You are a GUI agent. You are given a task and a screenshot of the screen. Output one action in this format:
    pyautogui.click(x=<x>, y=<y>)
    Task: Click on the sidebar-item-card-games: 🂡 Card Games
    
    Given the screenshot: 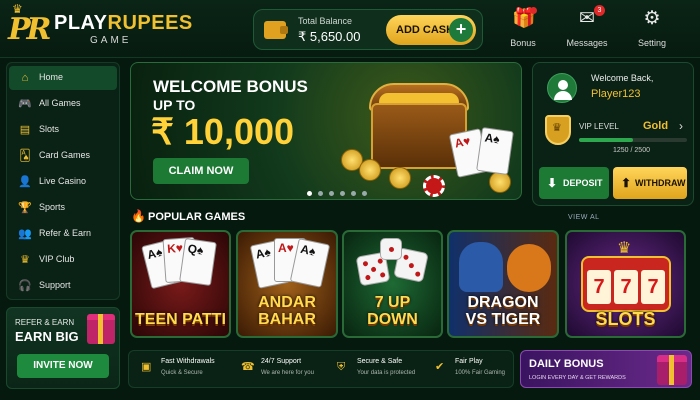 What is the action you would take?
    pyautogui.click(x=63, y=156)
    